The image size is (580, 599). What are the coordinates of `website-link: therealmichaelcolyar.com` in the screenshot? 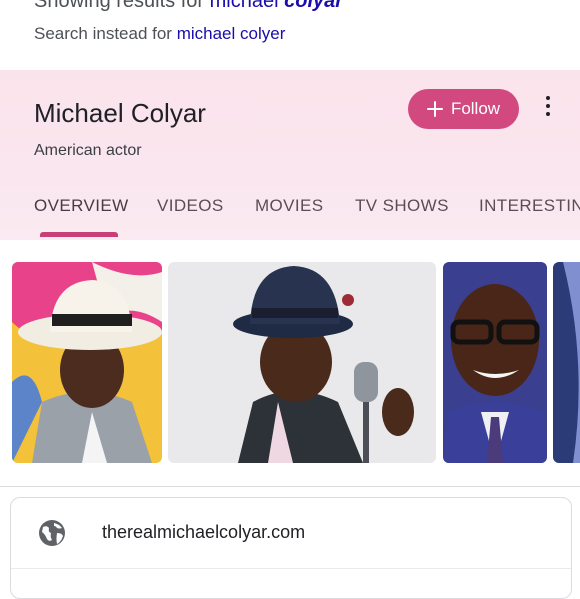 It's located at (203, 532).